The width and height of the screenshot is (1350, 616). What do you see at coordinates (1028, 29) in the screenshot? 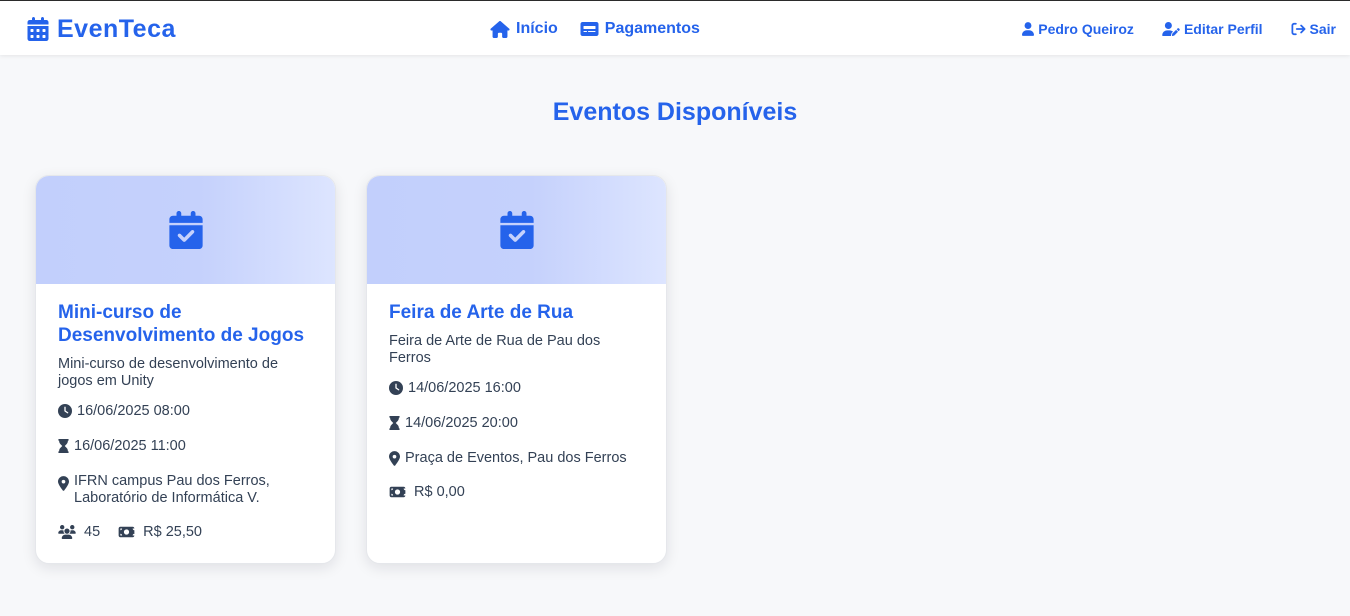
I see `user-icon` at bounding box center [1028, 29].